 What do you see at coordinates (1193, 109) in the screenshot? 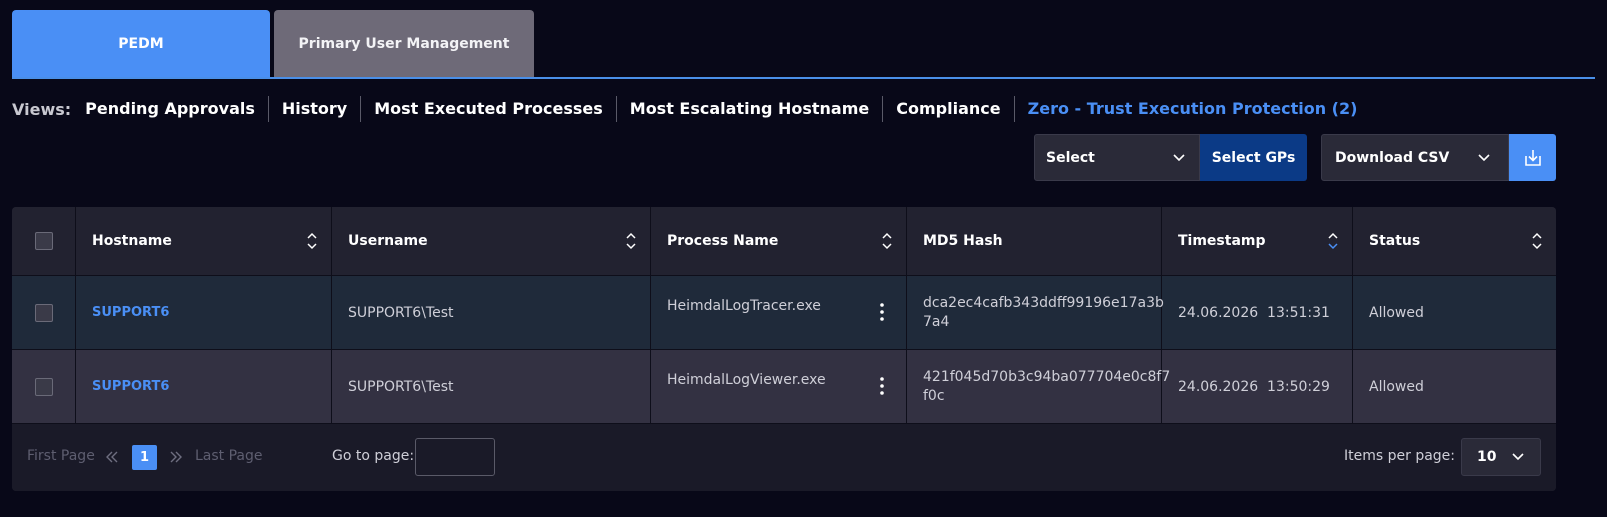
I see `view-zero-trust-execution-protection: Zero - Trust Execution Protection (2)` at bounding box center [1193, 109].